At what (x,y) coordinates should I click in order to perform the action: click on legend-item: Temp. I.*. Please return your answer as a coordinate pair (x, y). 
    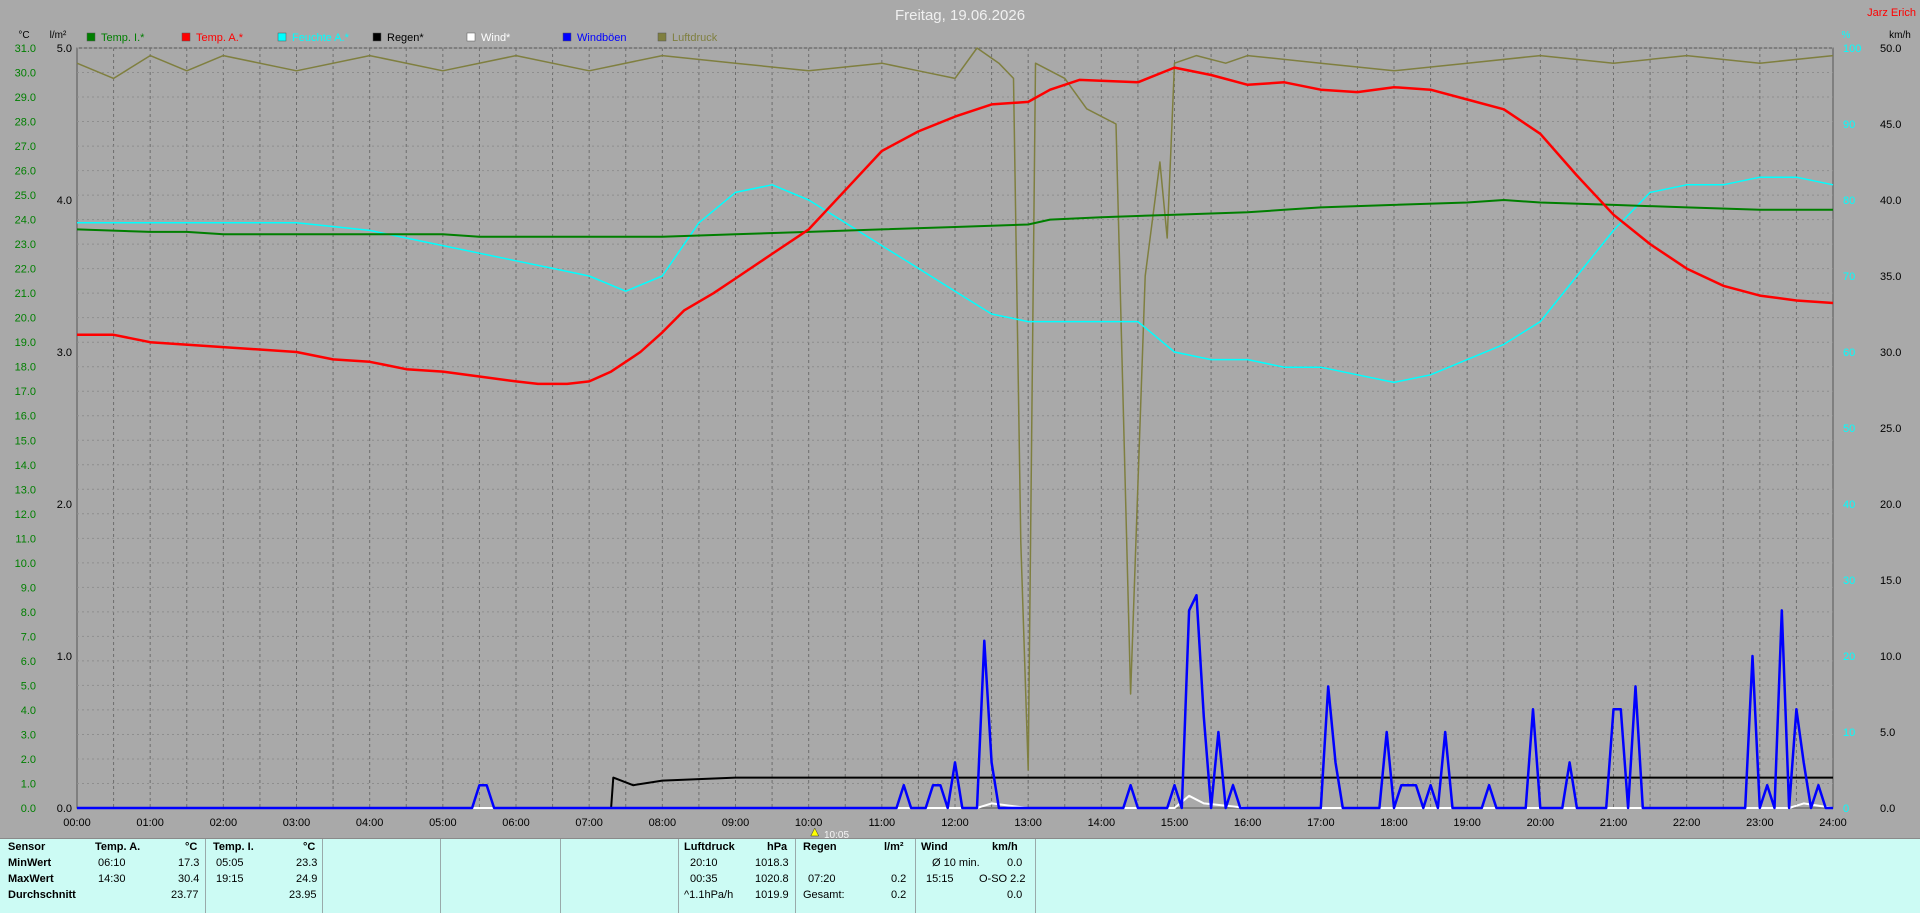
    Looking at the image, I should click on (115, 38).